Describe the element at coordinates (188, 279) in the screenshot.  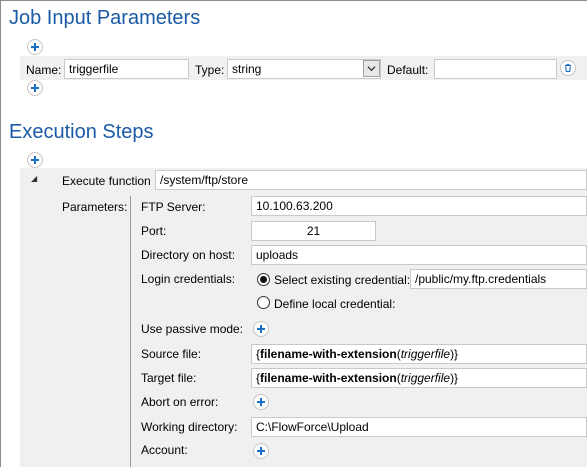
I see `login-credentials-label: Login credentials:` at that location.